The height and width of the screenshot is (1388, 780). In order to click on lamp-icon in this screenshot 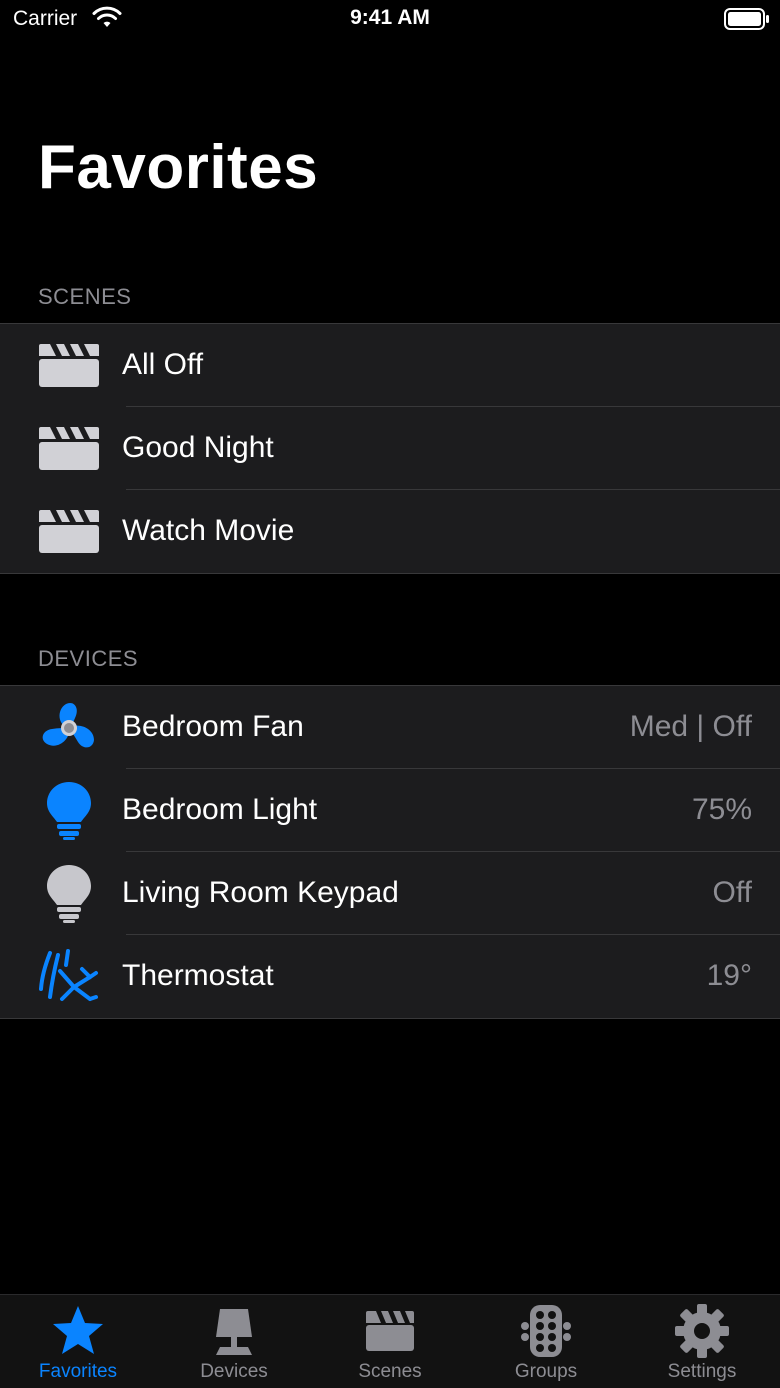, I will do `click(234, 1332)`.